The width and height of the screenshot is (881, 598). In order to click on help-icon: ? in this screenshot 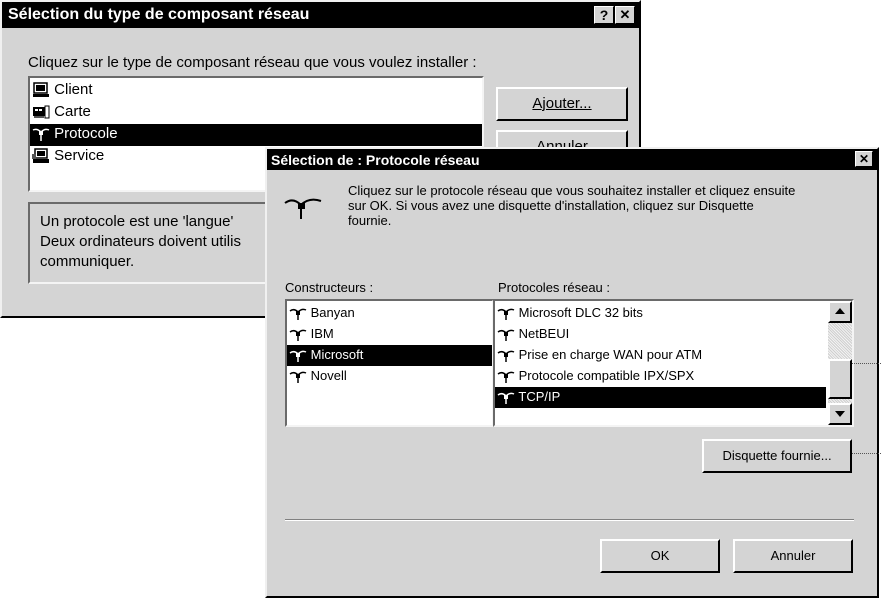, I will do `click(604, 15)`.